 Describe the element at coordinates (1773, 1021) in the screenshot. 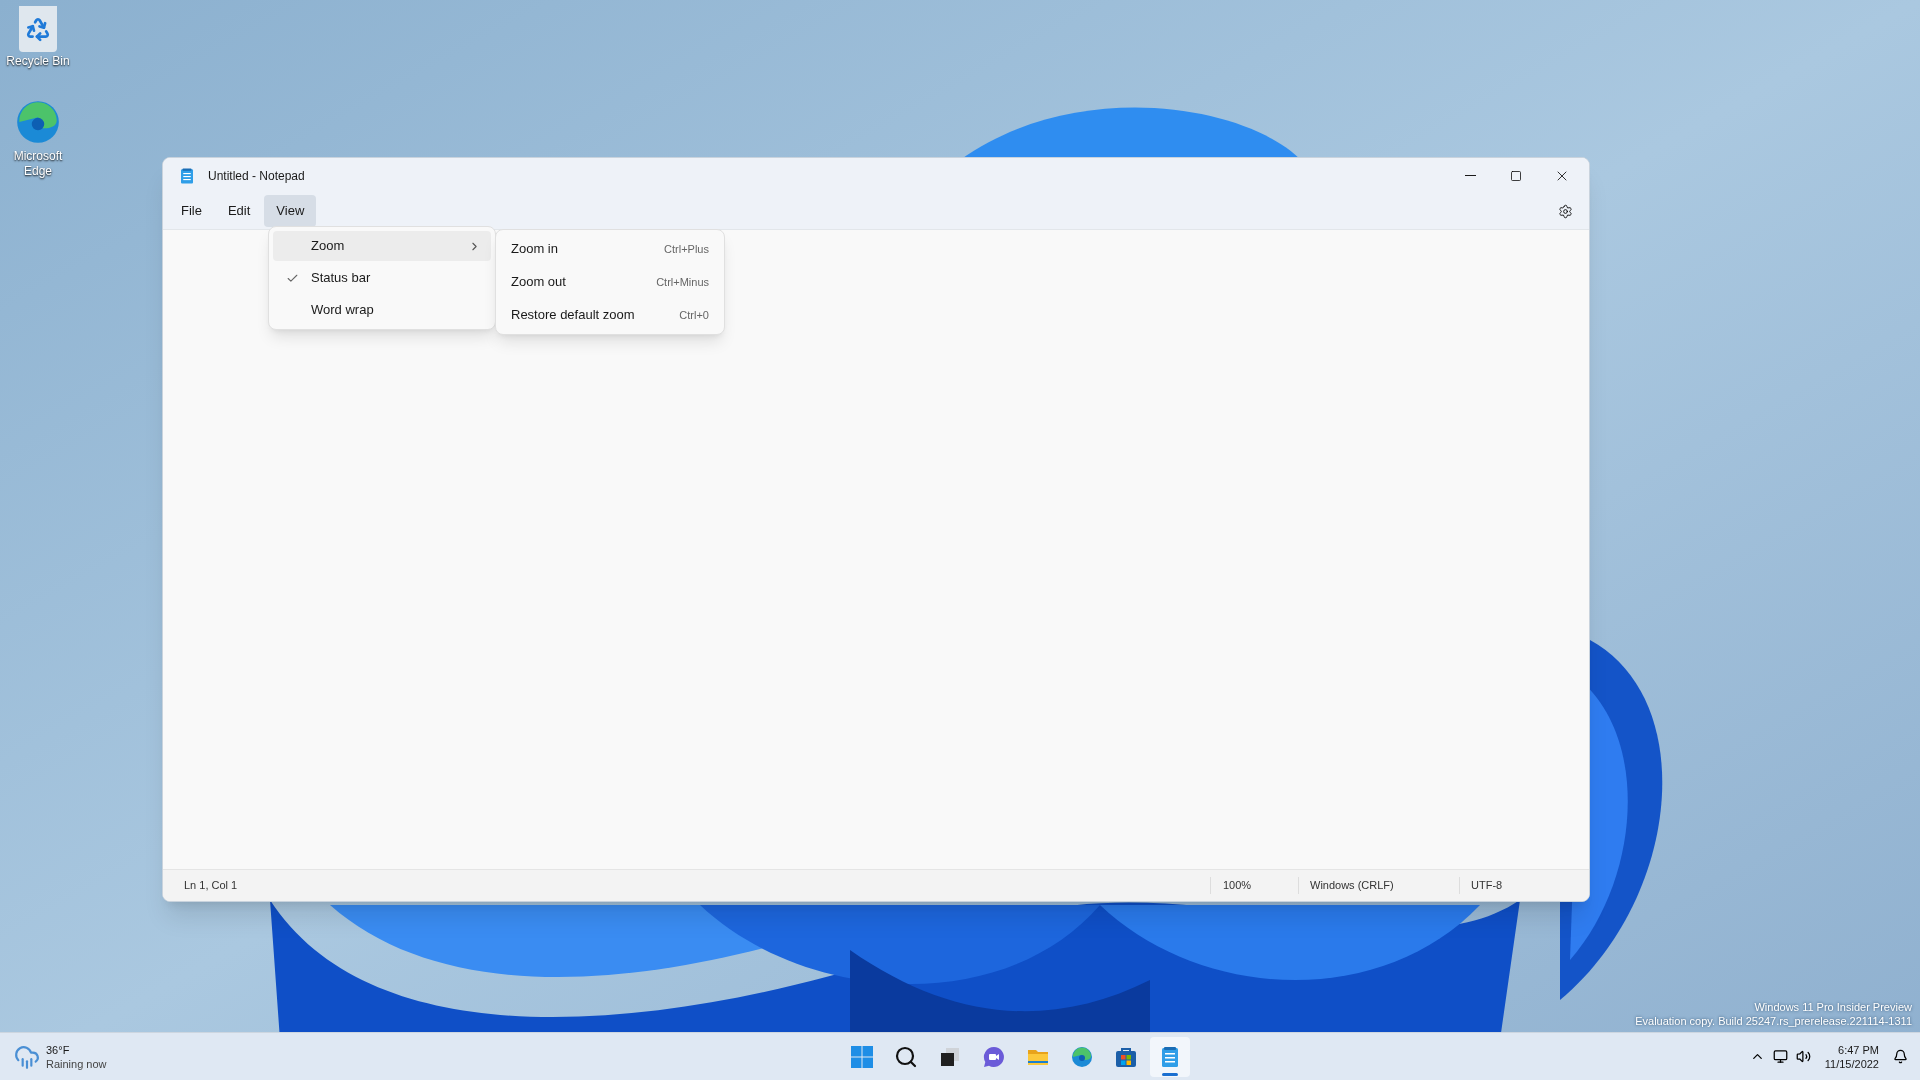

I see `build-notice: Evaluation copy. Build 25247.rs_prerelease.221114-1311` at that location.